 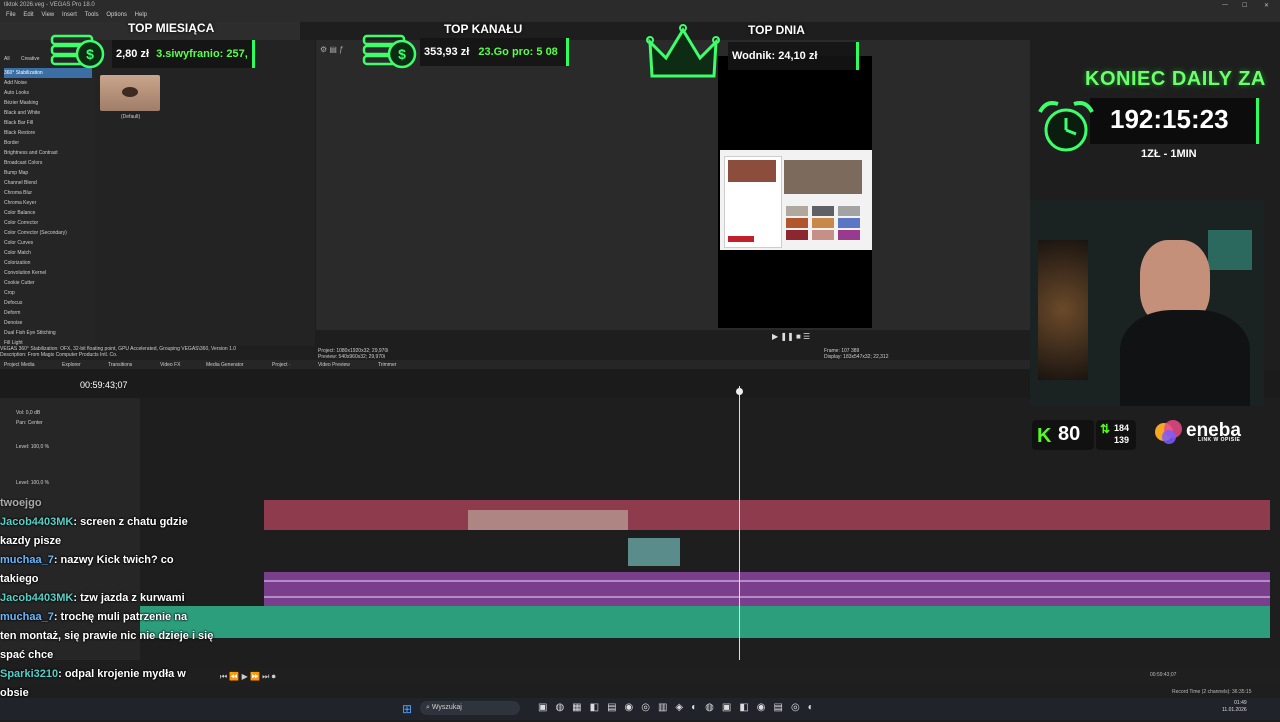 I want to click on tab-transitions: Transitions, so click(x=120, y=365).